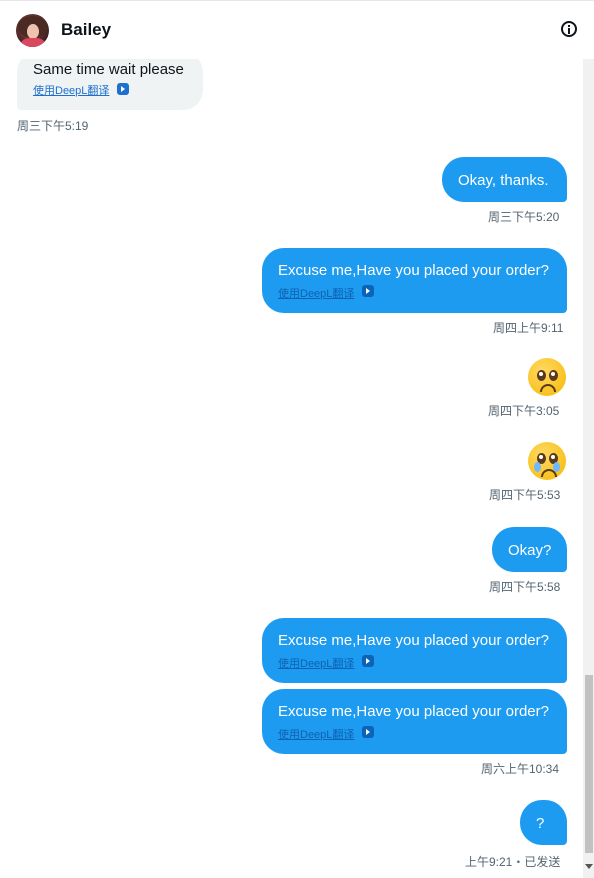 This screenshot has width=594, height=878. Describe the element at coordinates (524, 217) in the screenshot. I see `message-timestamp: 周三下午5:20` at that location.